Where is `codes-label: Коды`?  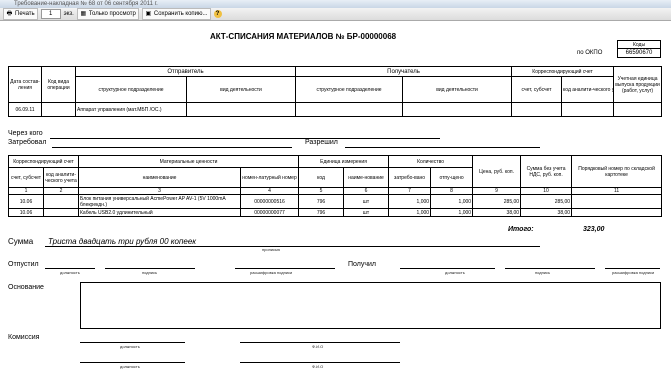 codes-label: Коды is located at coordinates (639, 44).